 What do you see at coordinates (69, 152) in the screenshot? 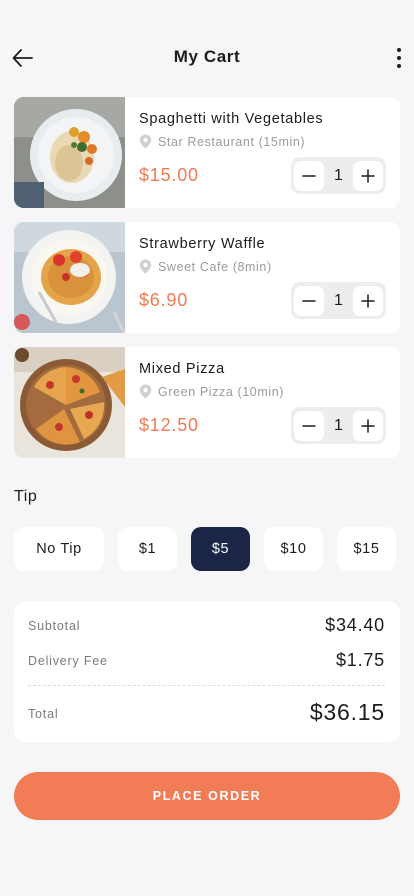
I see `spaghetti-image` at bounding box center [69, 152].